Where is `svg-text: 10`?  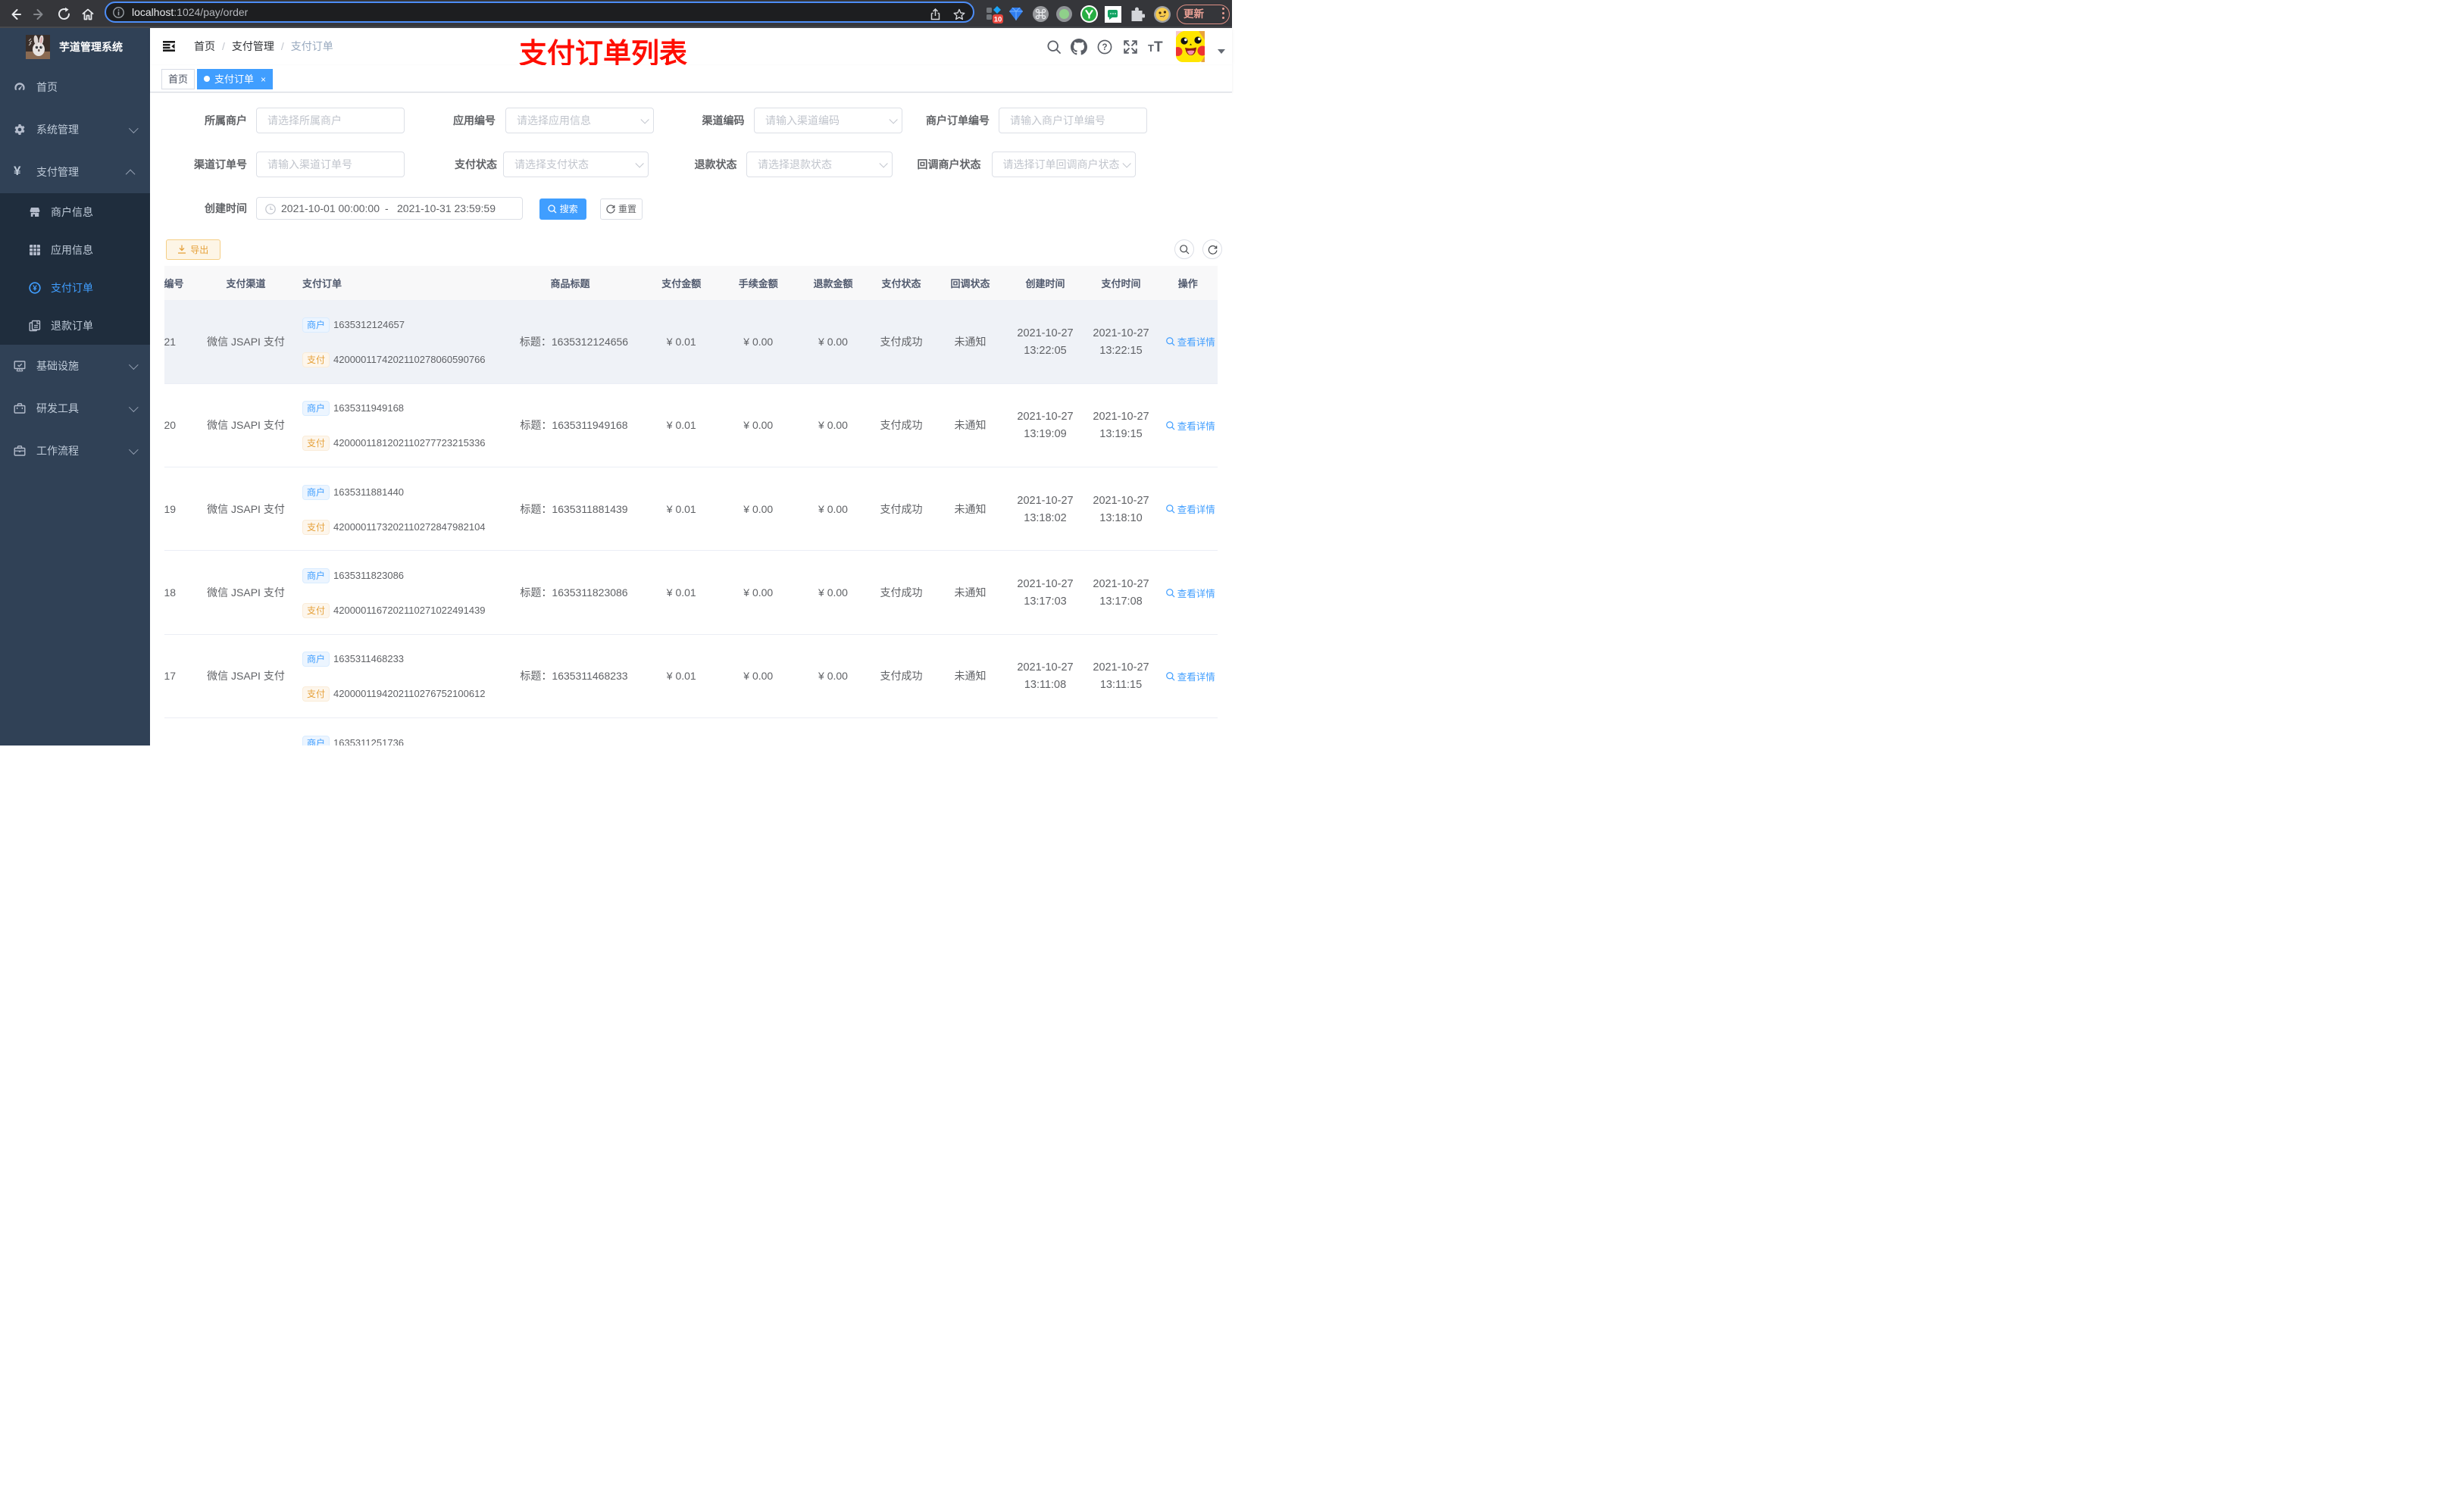 svg-text: 10 is located at coordinates (998, 20).